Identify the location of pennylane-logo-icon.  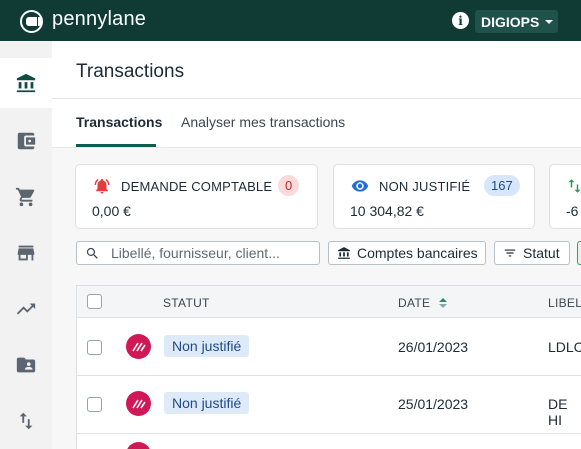
(31, 21).